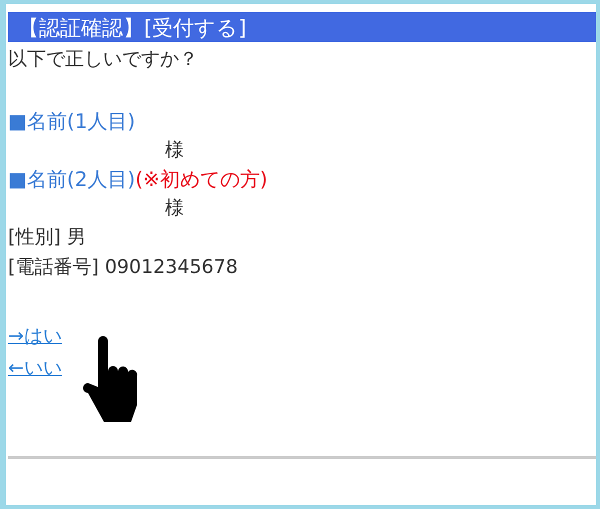 The height and width of the screenshot is (509, 600). I want to click on field-value: 09012345678, so click(171, 267).